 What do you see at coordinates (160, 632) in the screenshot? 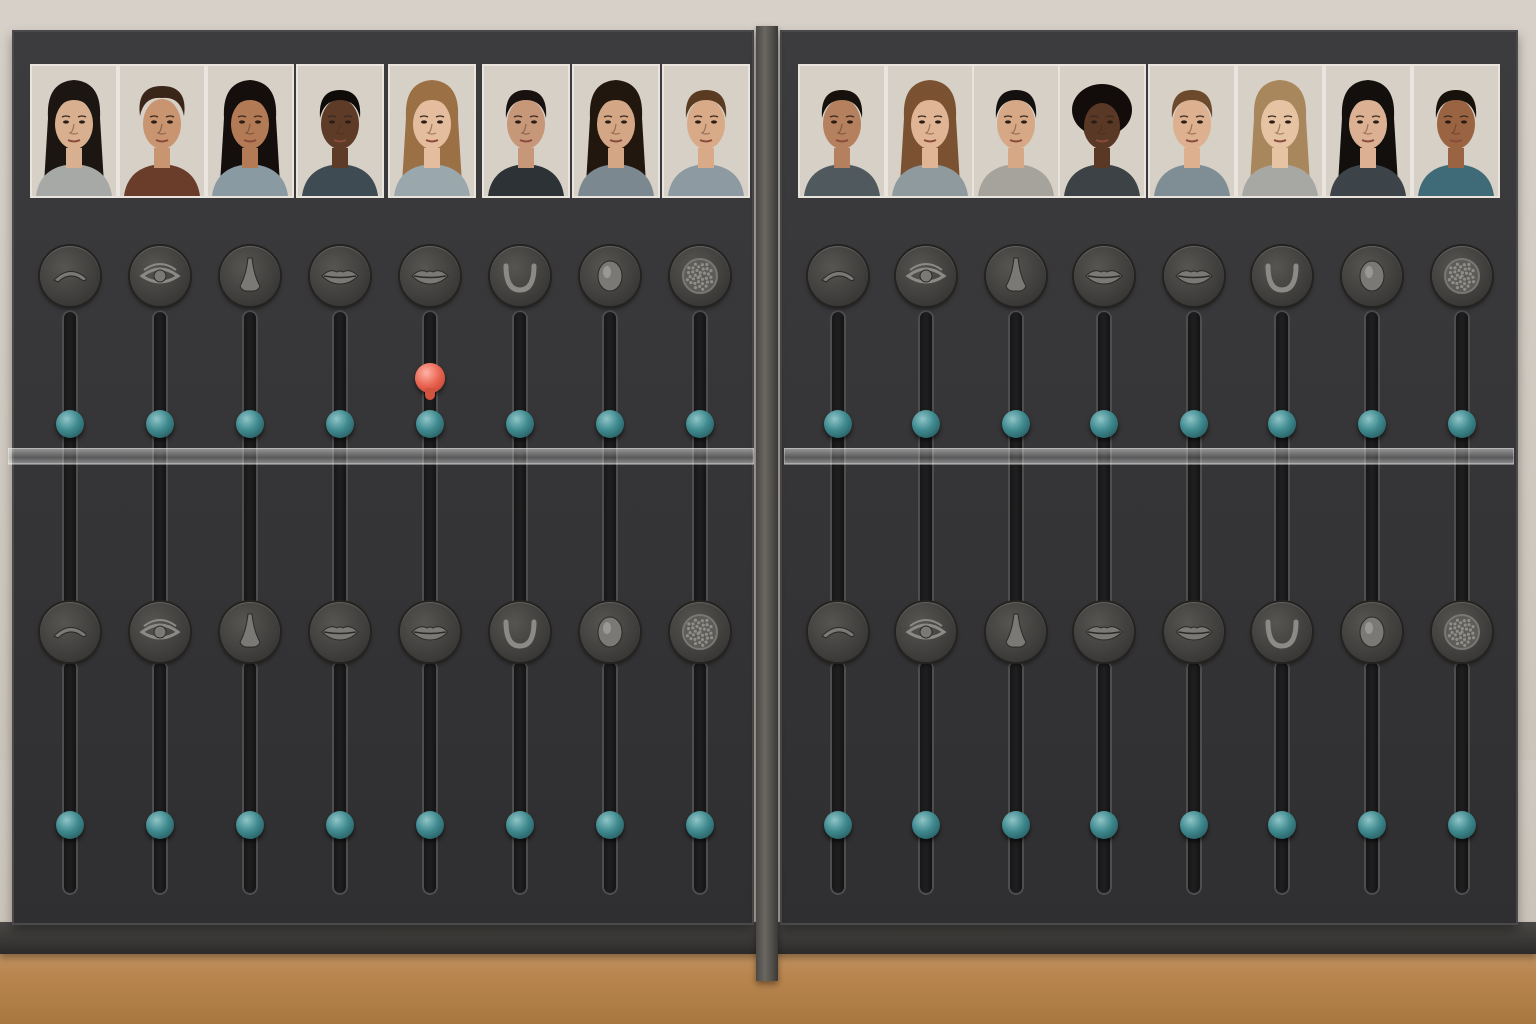
I see `left-lower-eye-icon` at bounding box center [160, 632].